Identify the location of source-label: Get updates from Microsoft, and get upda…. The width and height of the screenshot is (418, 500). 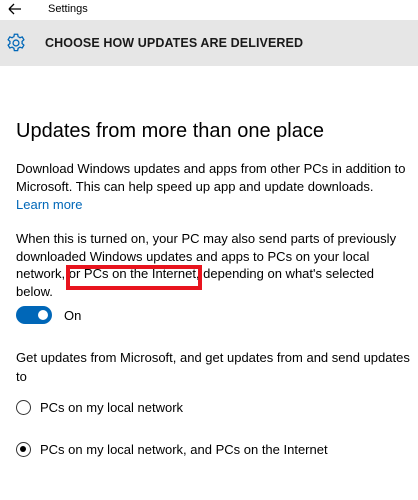
(213, 367).